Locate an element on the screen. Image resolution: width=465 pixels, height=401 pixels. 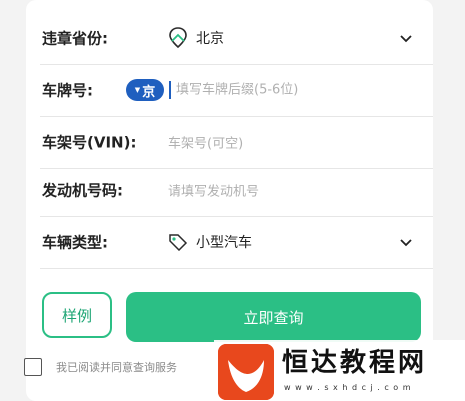
plate-label: 车牌号: is located at coordinates (67, 90).